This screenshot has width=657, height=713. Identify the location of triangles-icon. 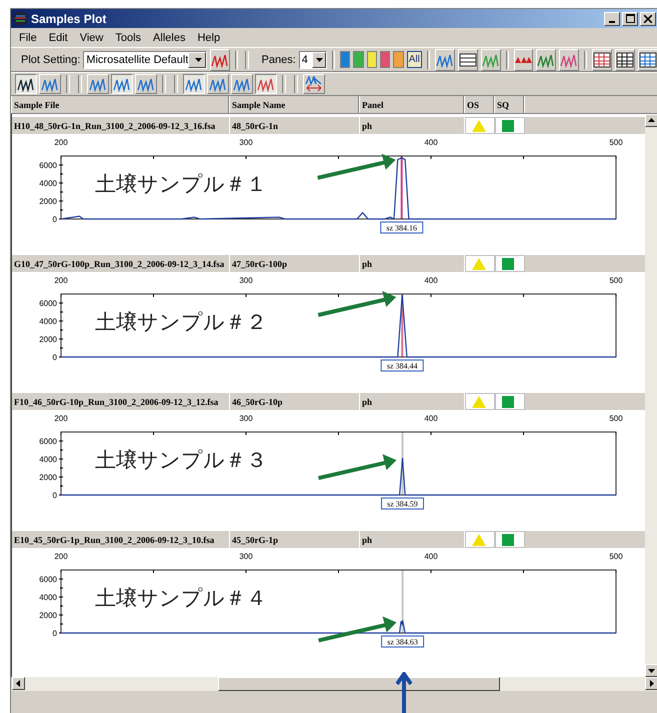
(523, 59).